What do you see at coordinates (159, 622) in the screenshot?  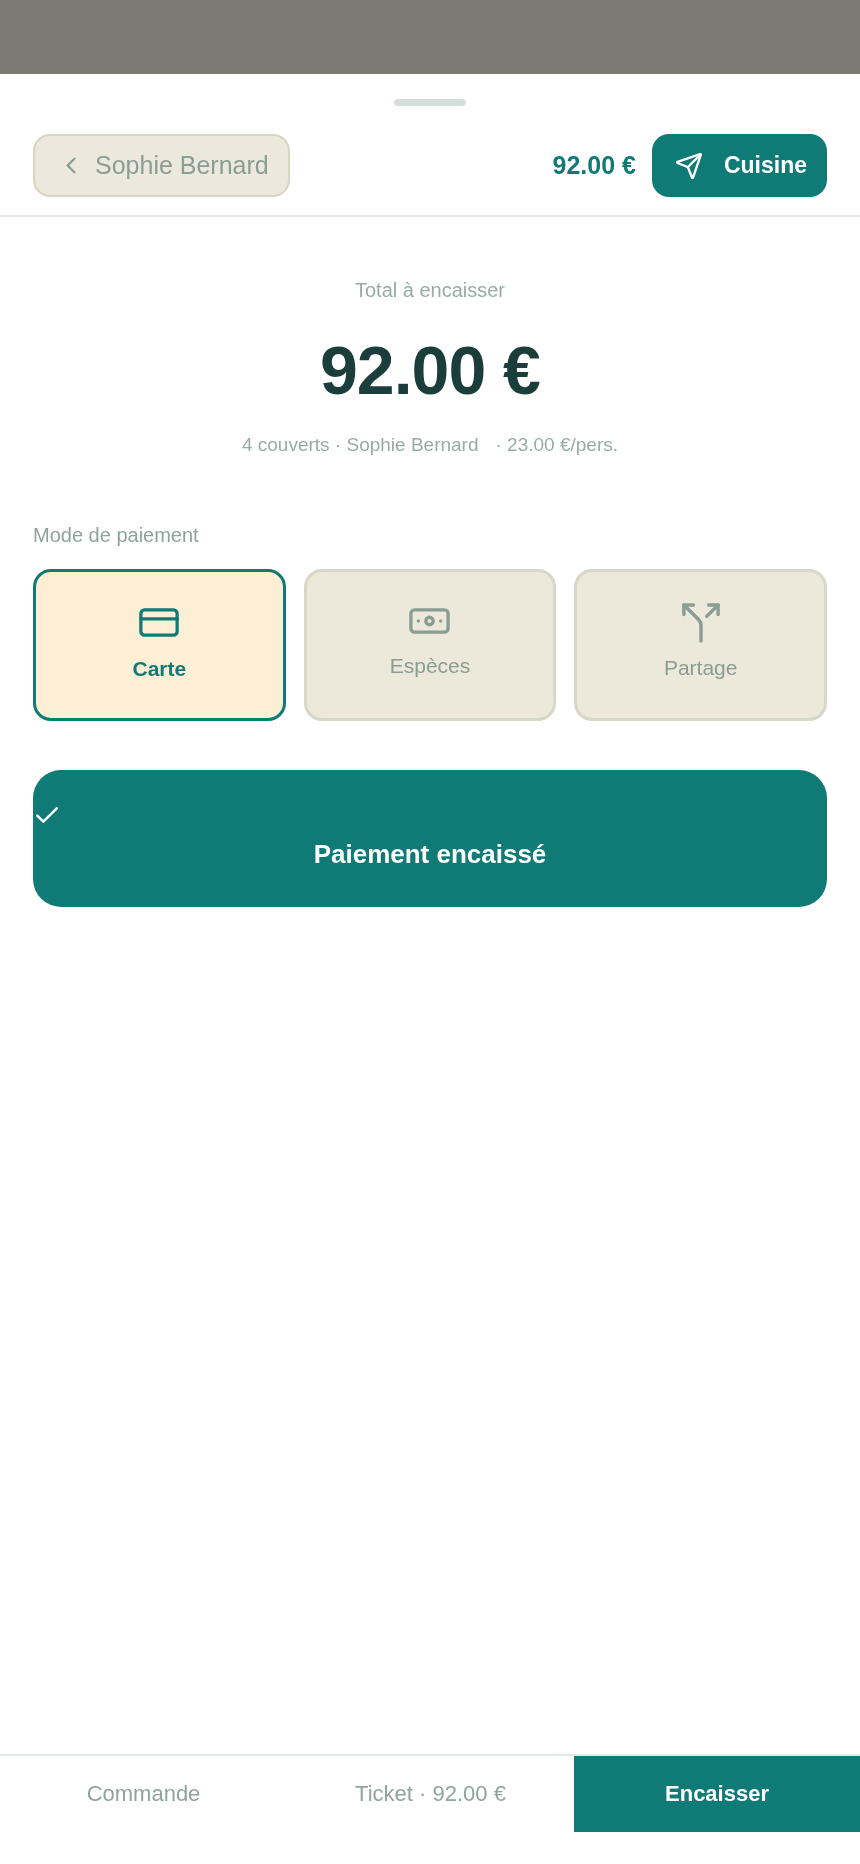 I see `credit-card-icon` at bounding box center [159, 622].